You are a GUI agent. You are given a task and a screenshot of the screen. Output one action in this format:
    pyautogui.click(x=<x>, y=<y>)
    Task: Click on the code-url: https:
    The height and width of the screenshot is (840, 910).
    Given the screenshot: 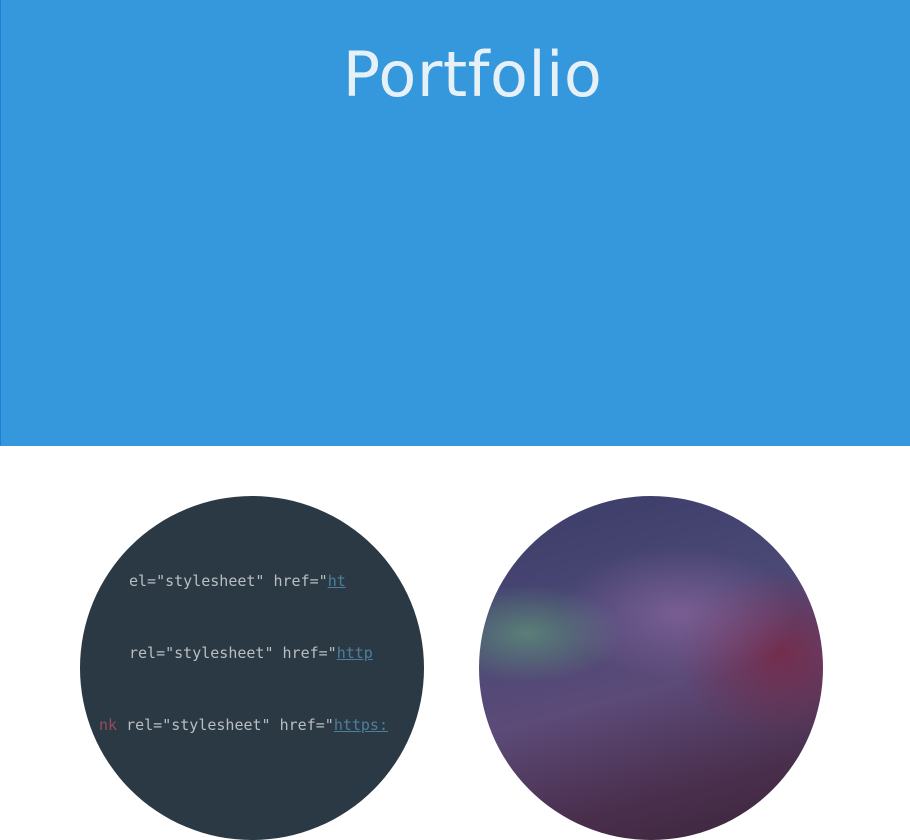 What is the action you would take?
    pyautogui.click(x=360, y=725)
    